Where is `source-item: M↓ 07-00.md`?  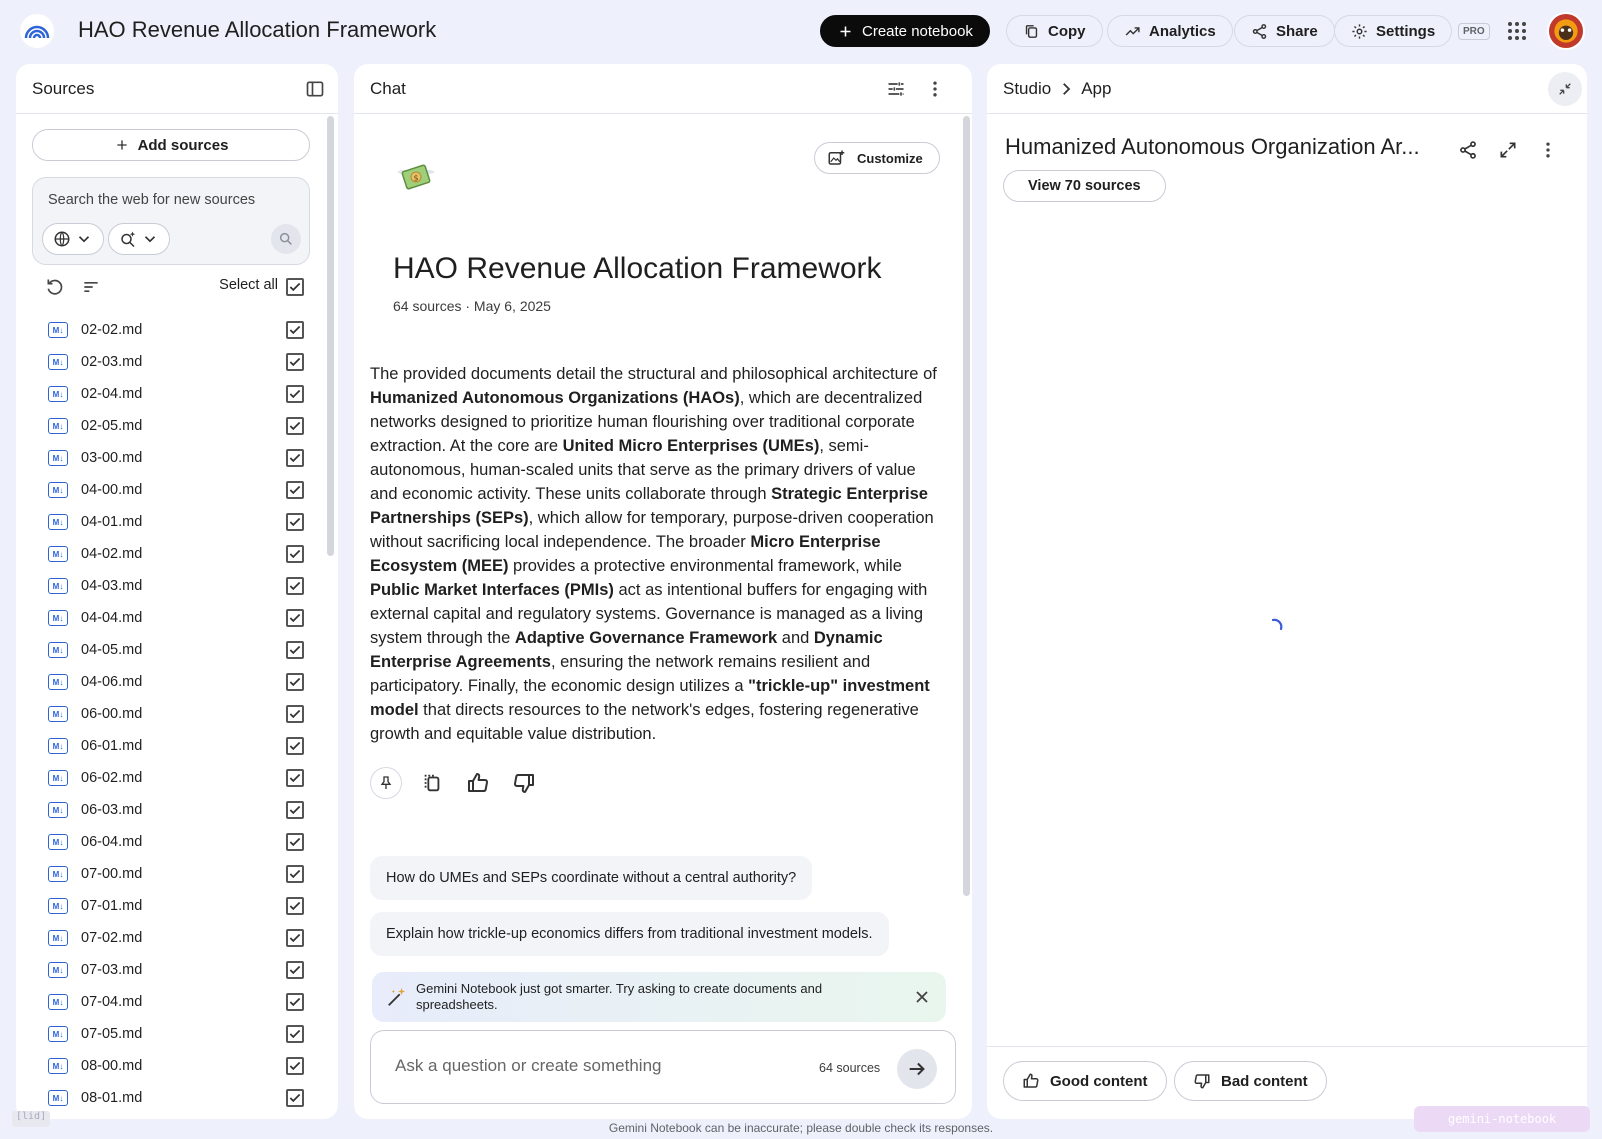 source-item: M↓ 07-00.md is located at coordinates (175, 874).